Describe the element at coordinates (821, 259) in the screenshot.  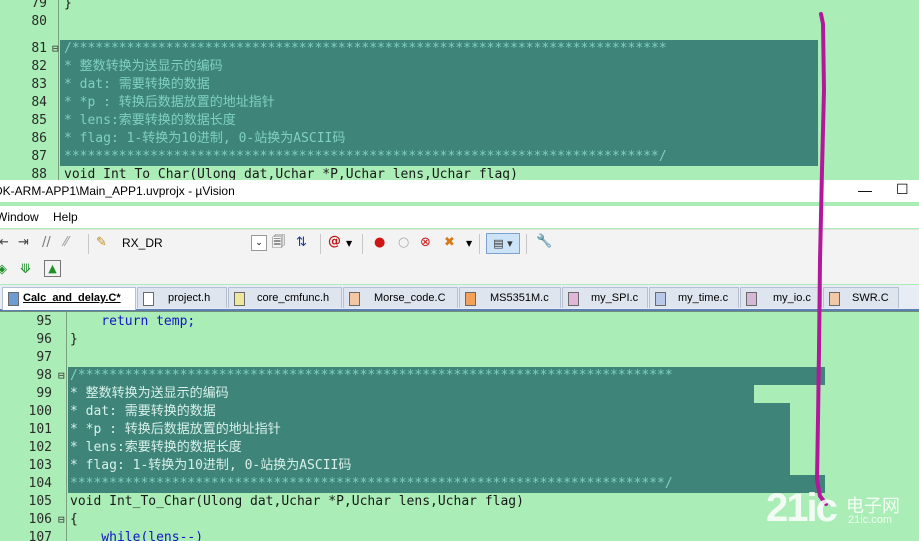
I see `annotation-stroke` at that location.